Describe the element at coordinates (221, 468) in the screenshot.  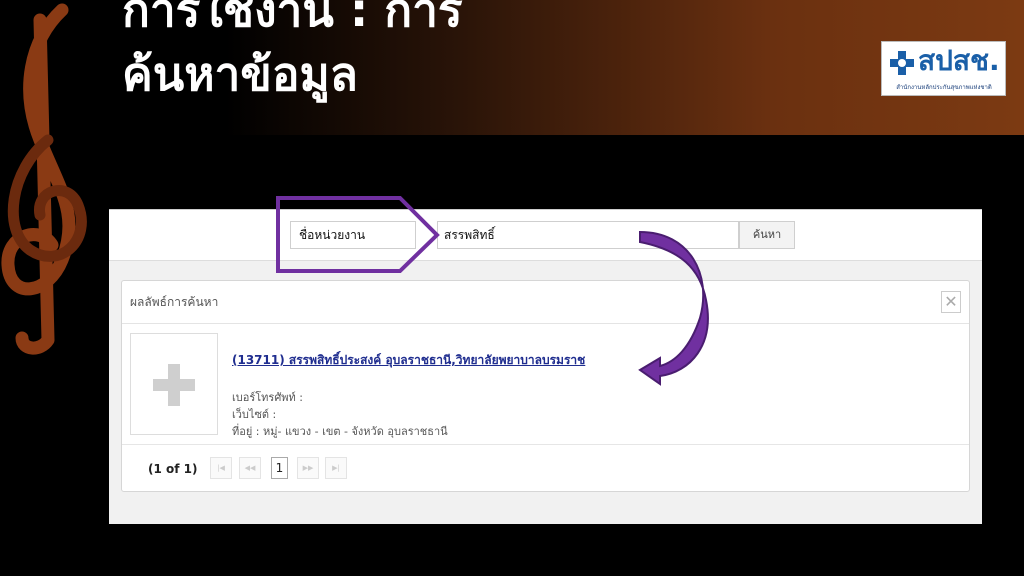
I see `pager-first-button: |◀` at that location.